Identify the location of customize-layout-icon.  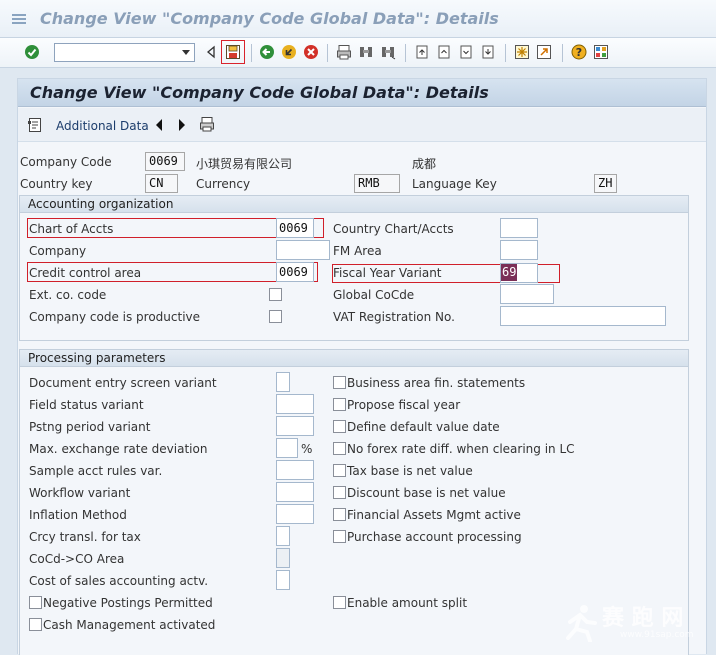
(601, 52).